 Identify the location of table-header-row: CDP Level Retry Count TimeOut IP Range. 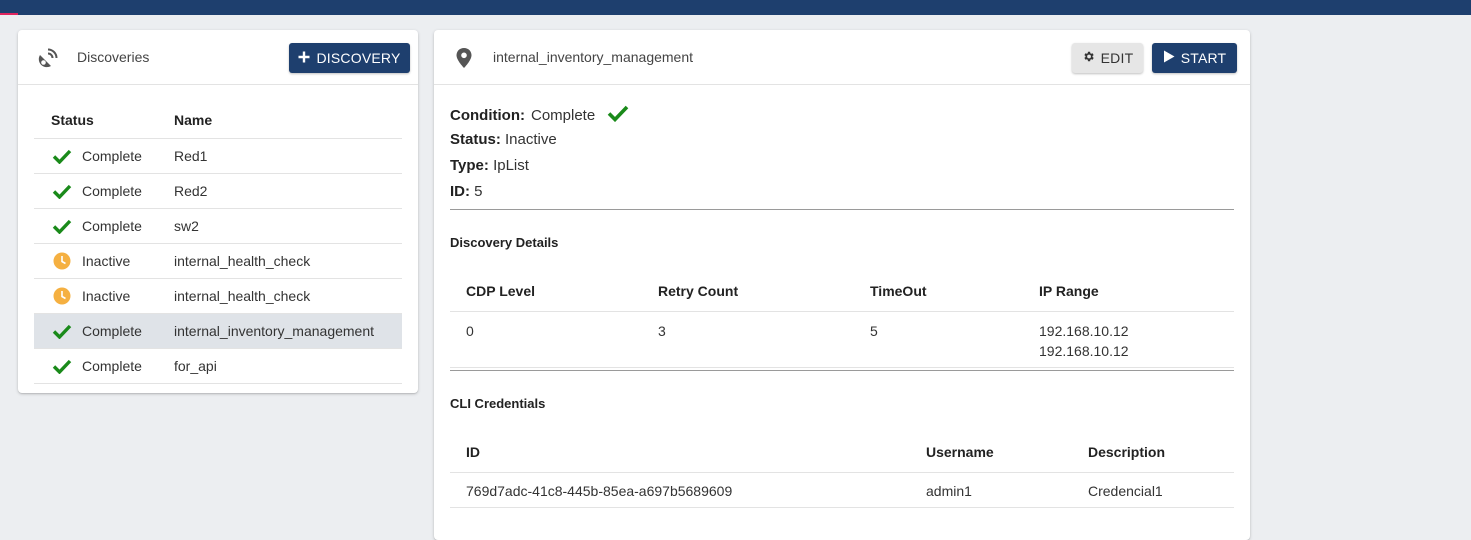
(842, 291).